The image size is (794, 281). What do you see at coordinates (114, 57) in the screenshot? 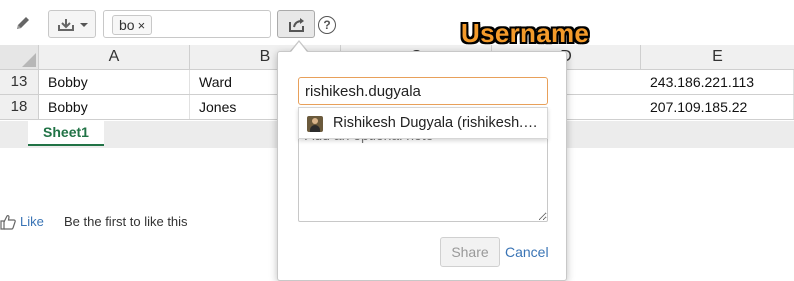
I see `column-header-a: A` at bounding box center [114, 57].